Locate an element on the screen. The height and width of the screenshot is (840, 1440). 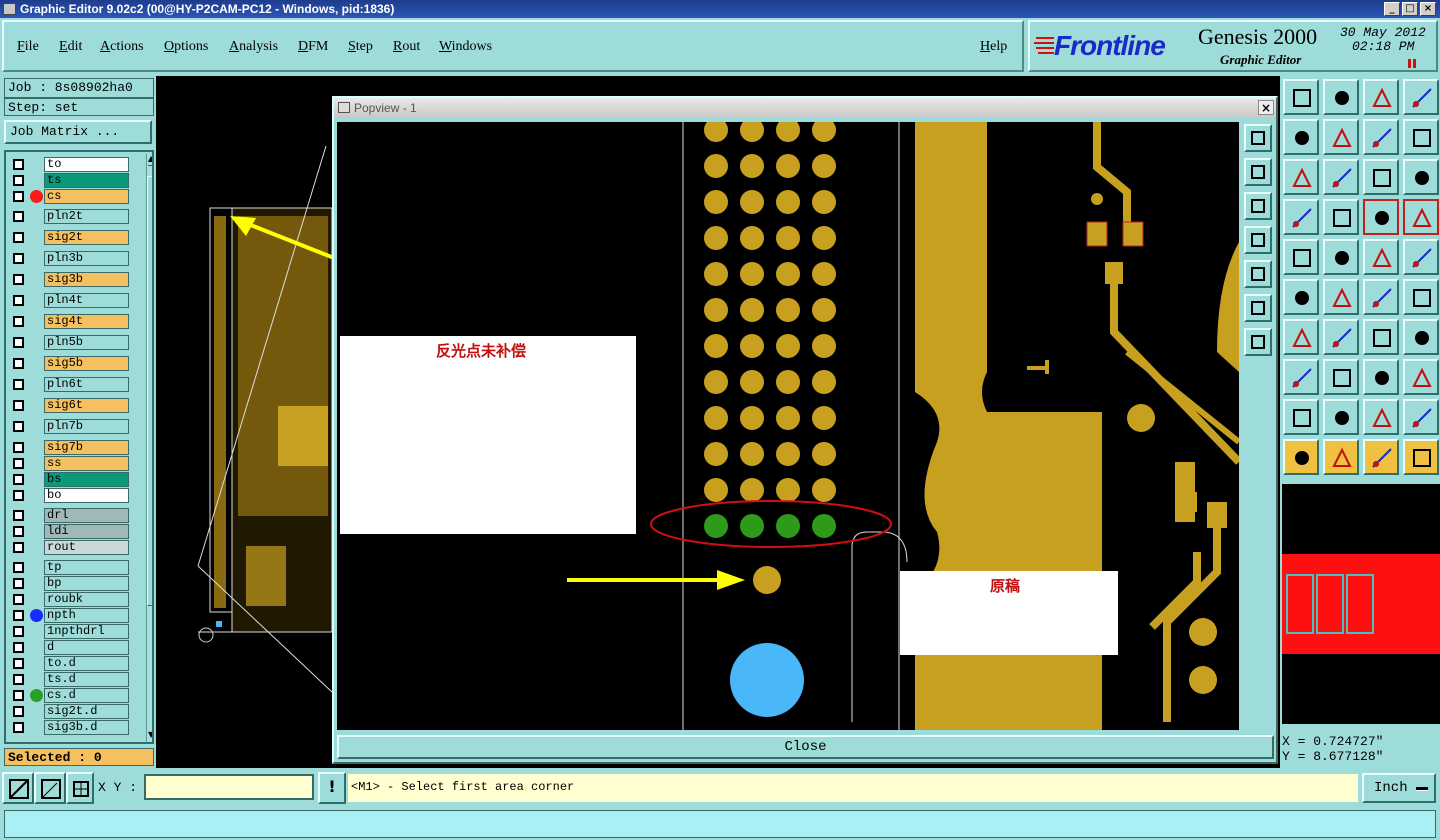
close-window-button: × is located at coordinates (1428, 9).